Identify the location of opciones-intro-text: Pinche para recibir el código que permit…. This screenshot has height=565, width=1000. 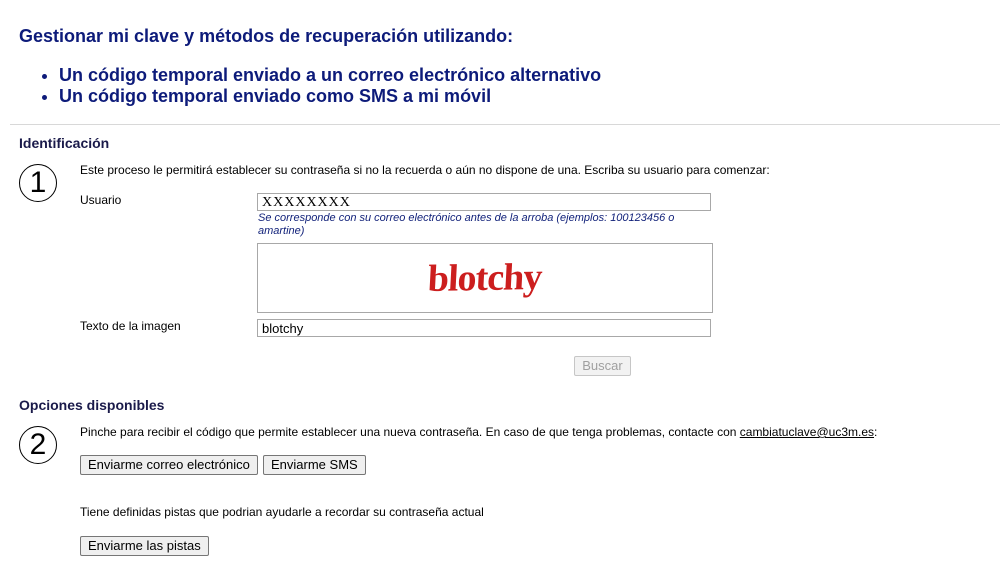
(408, 432).